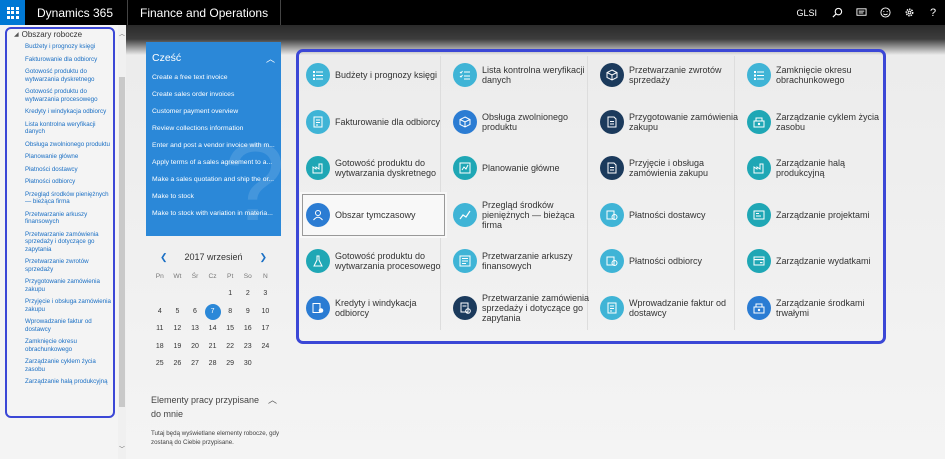 The height and width of the screenshot is (459, 945). I want to click on sidebar-item: Przetwarzanie zwrotów sprzedaży, so click(68, 265).